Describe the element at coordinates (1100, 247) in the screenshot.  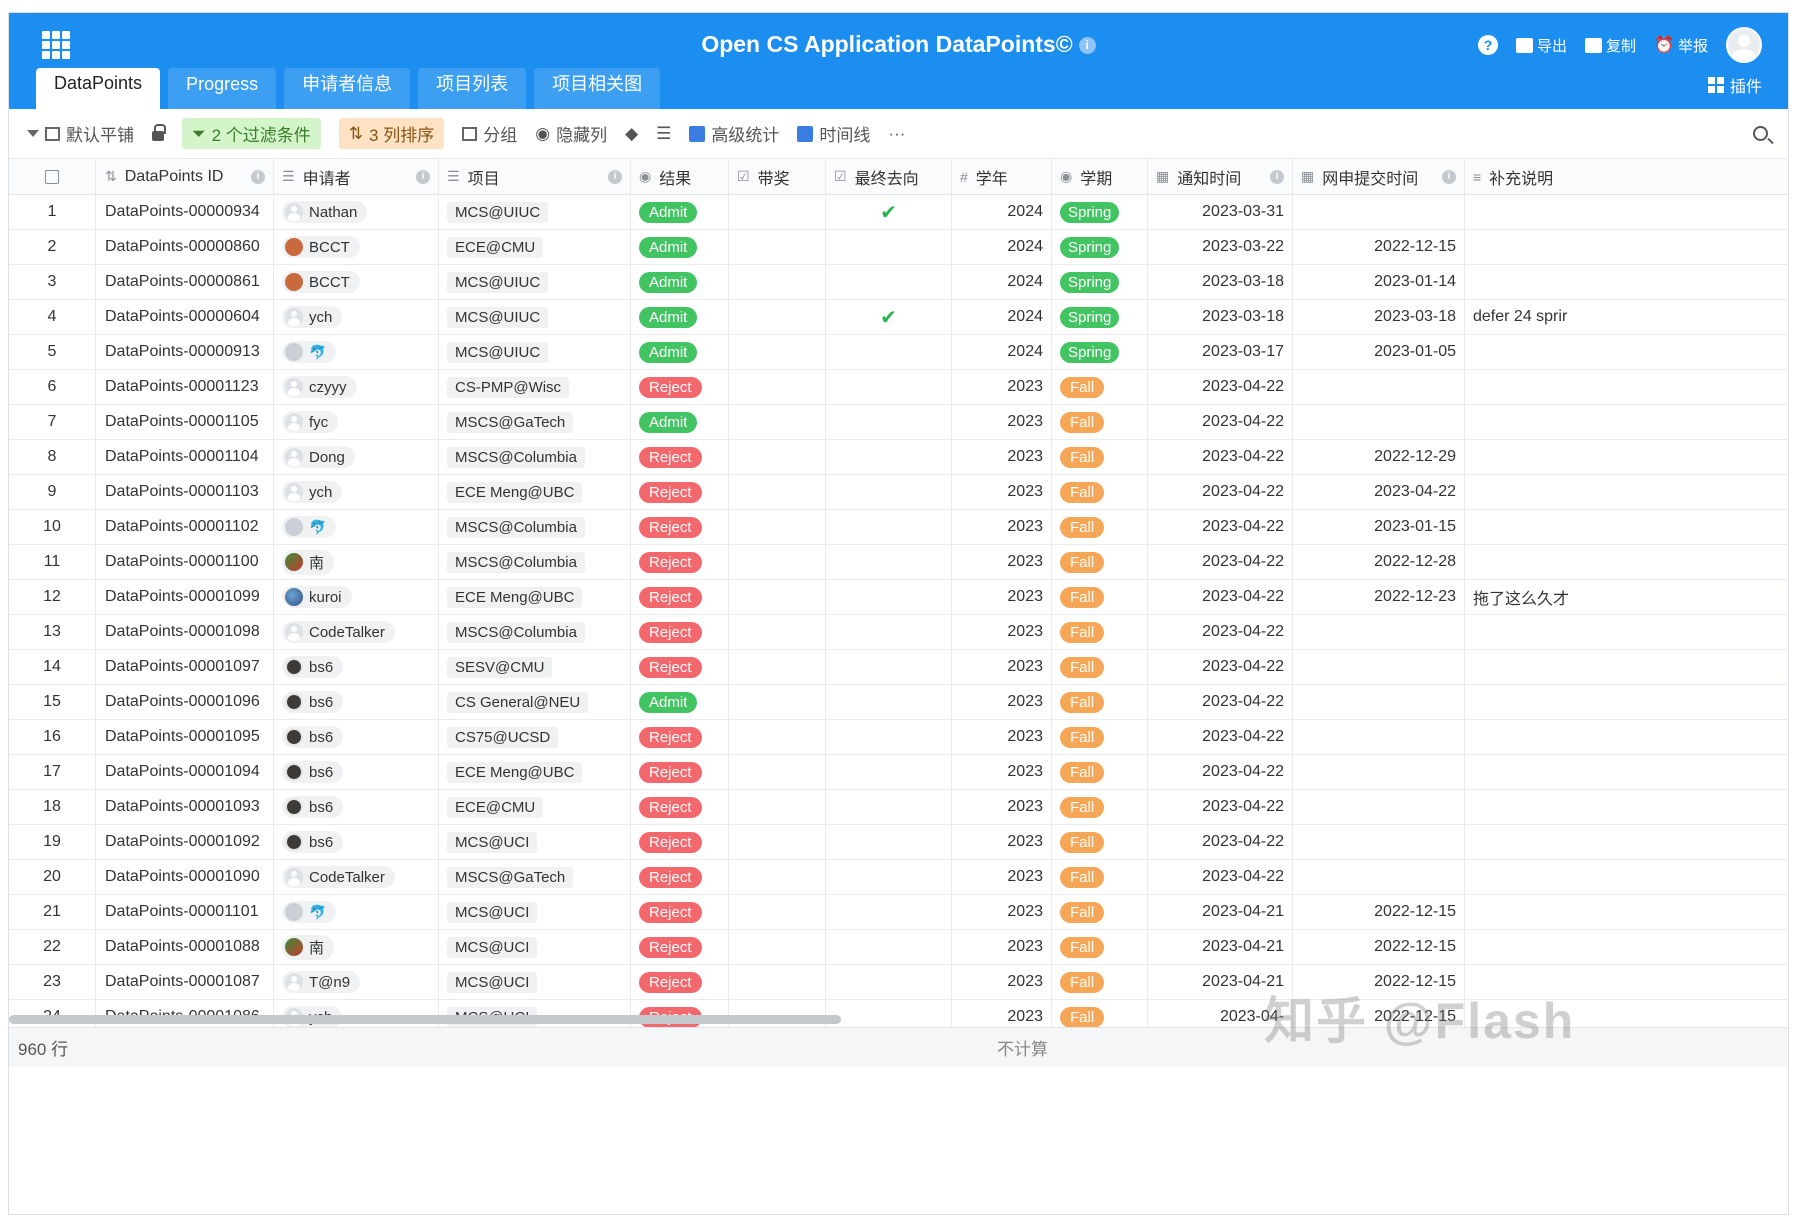
I see `term-cell: Spring` at that location.